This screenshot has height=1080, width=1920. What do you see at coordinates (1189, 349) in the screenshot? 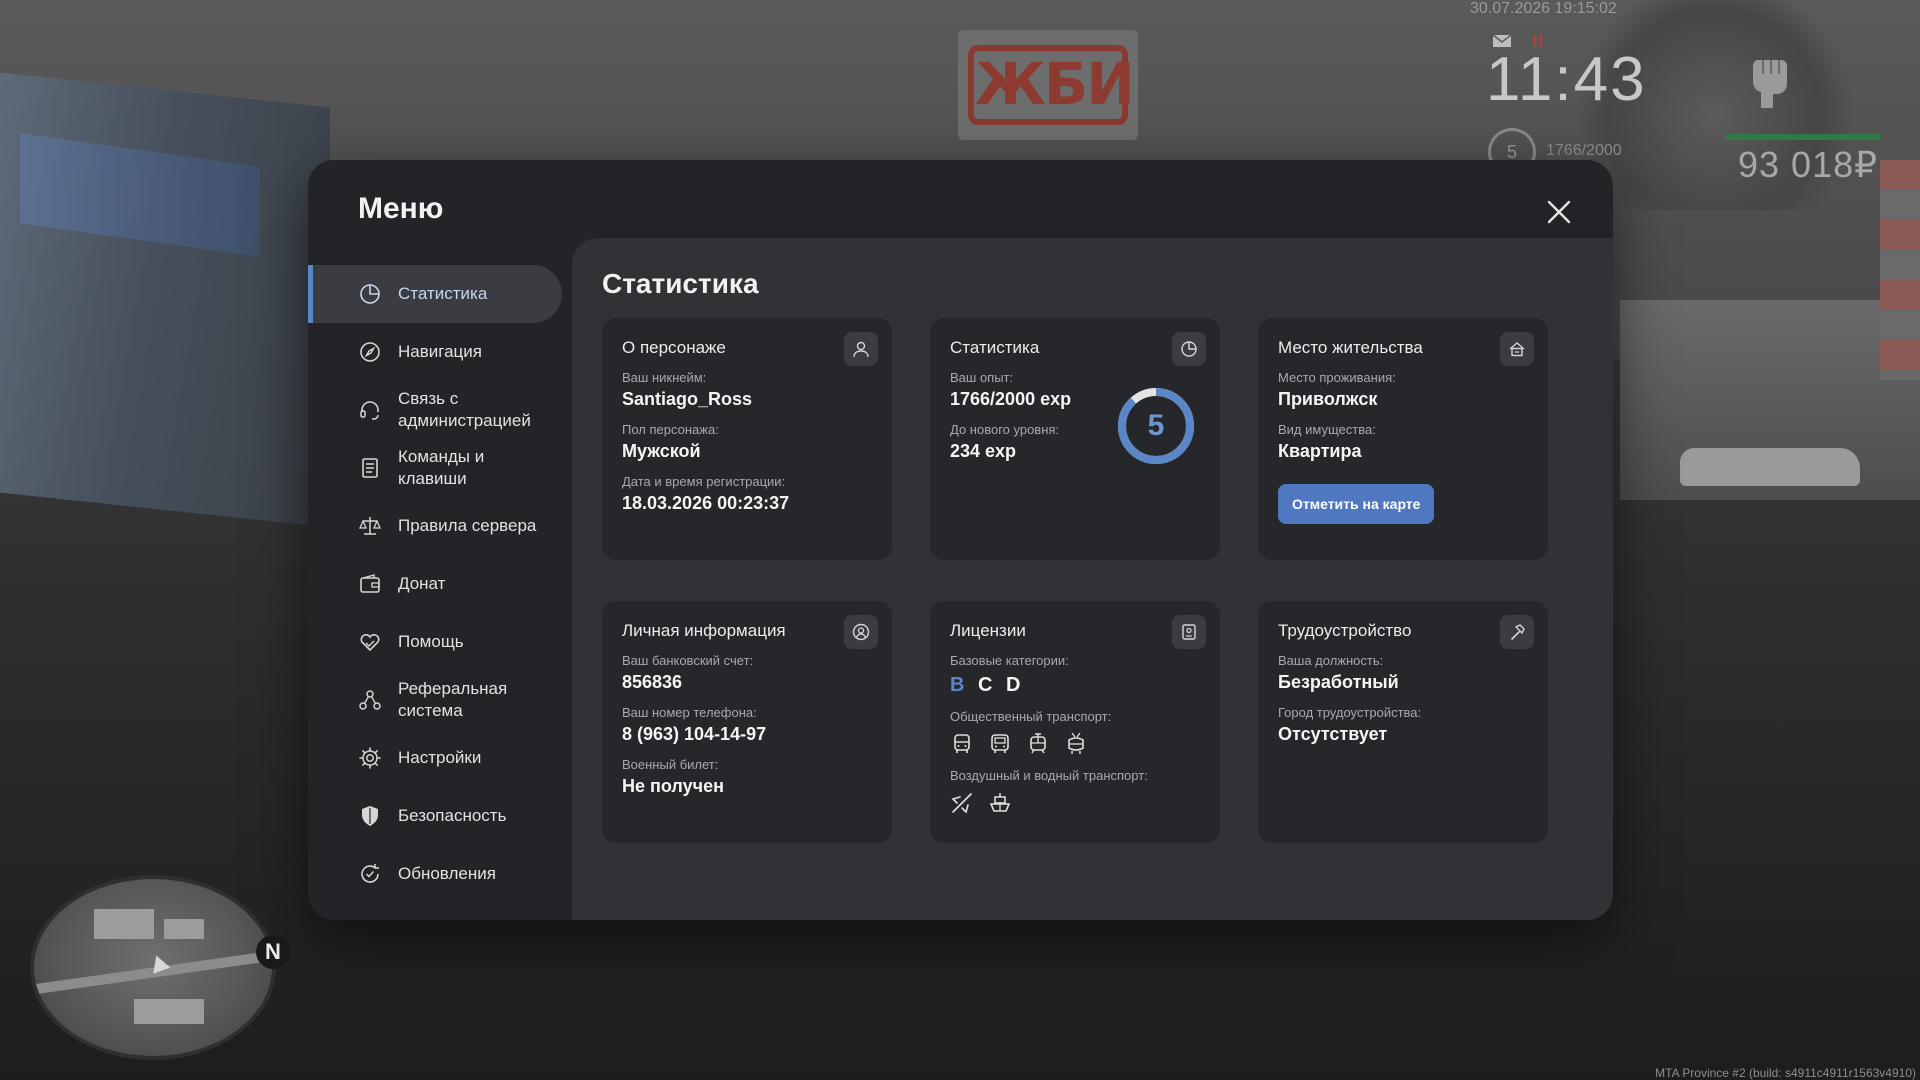
I see `stats-icon` at bounding box center [1189, 349].